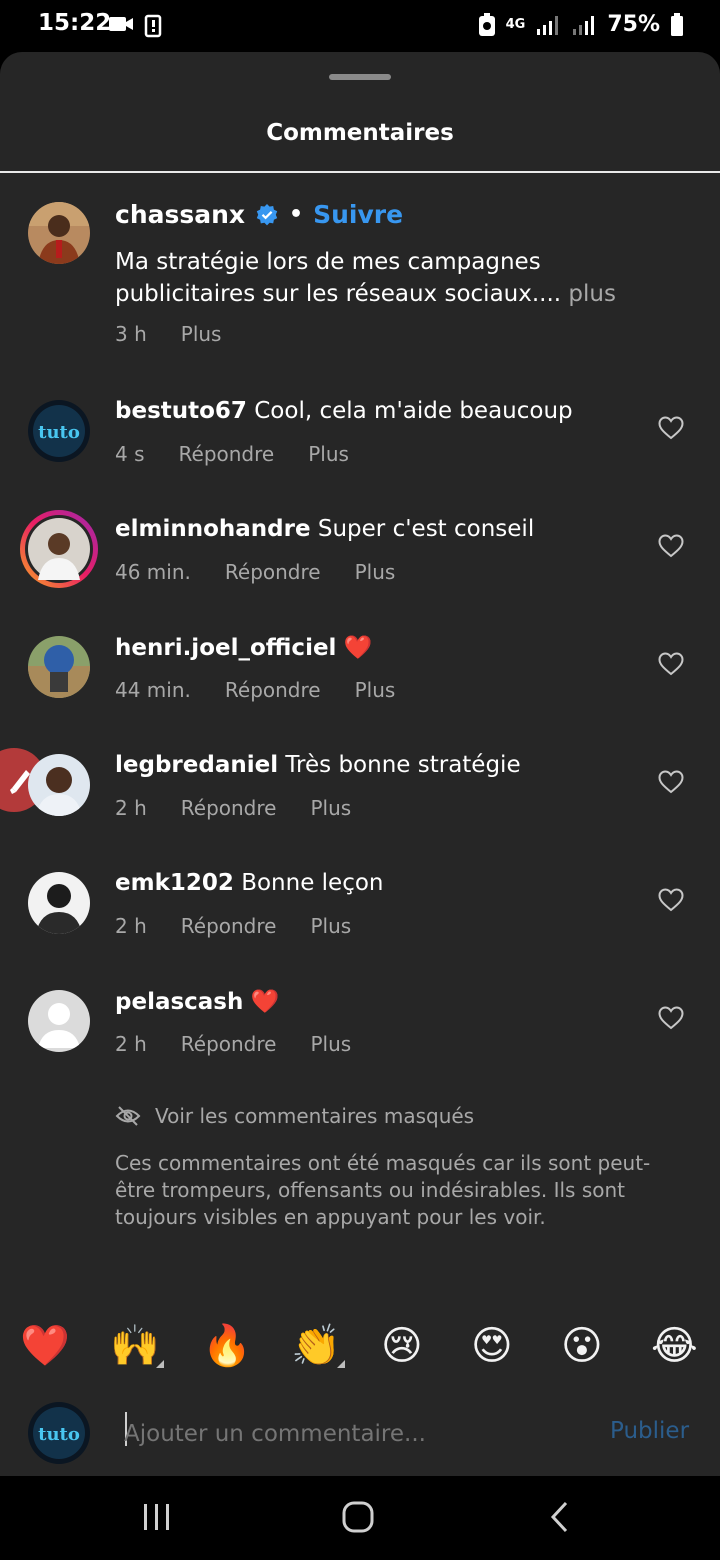 This screenshot has width=720, height=1560. I want to click on comment-username: legbredaniel, so click(196, 765).